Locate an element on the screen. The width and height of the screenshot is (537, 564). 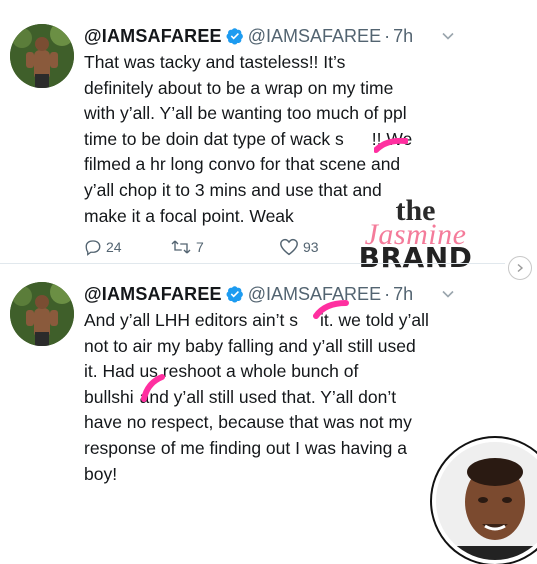
retweet-button: 7 is located at coordinates (187, 247).